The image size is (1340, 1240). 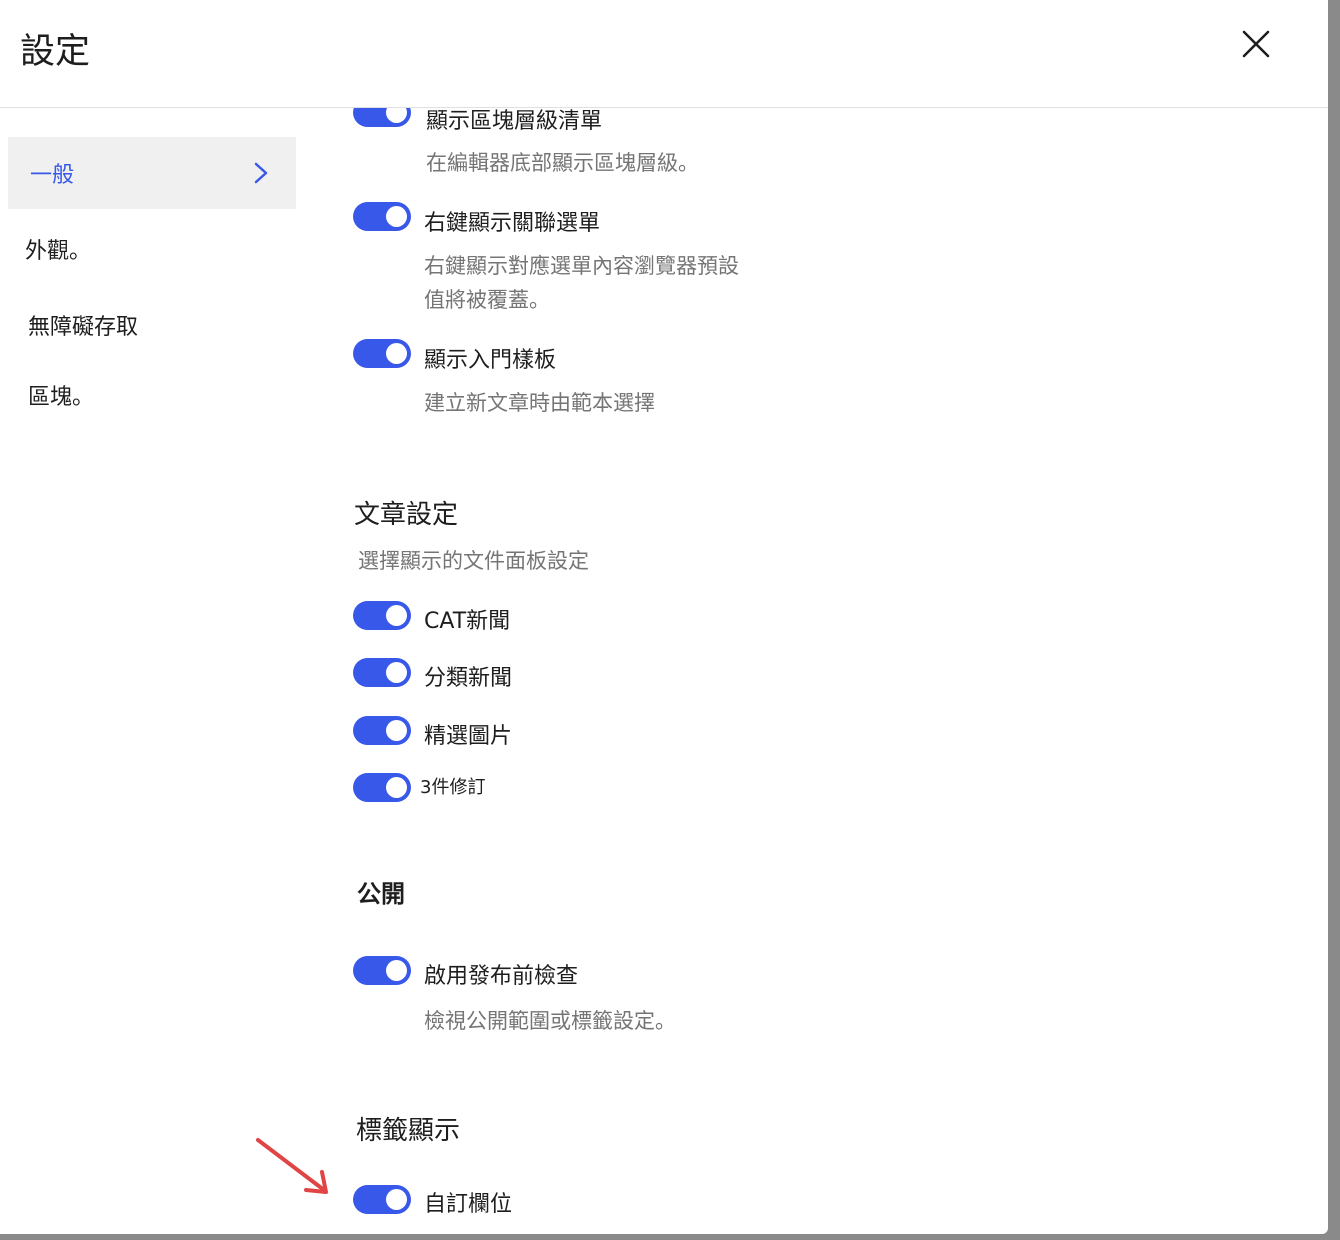 What do you see at coordinates (152, 249) in the screenshot?
I see `sidebar-item-appearance: 外觀。` at bounding box center [152, 249].